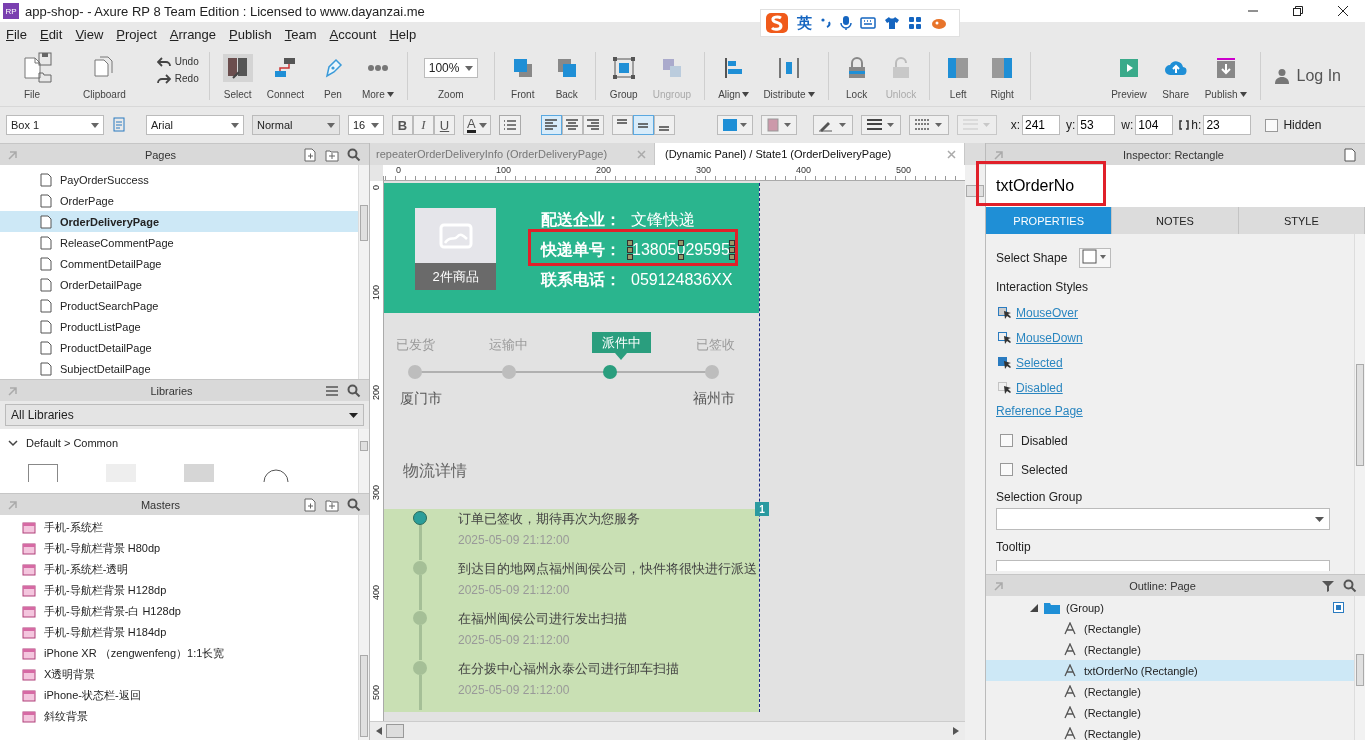 Image resolution: width=1365 pixels, height=740 pixels. Describe the element at coordinates (1163, 565) in the screenshot. I see `tooltip-field` at that location.